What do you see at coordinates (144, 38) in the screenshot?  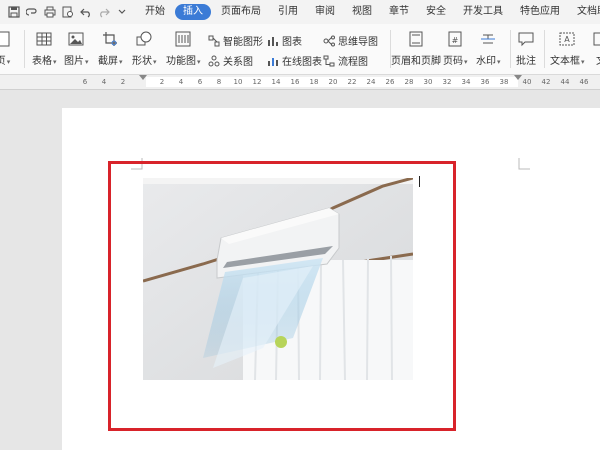 I see `shape-icon` at bounding box center [144, 38].